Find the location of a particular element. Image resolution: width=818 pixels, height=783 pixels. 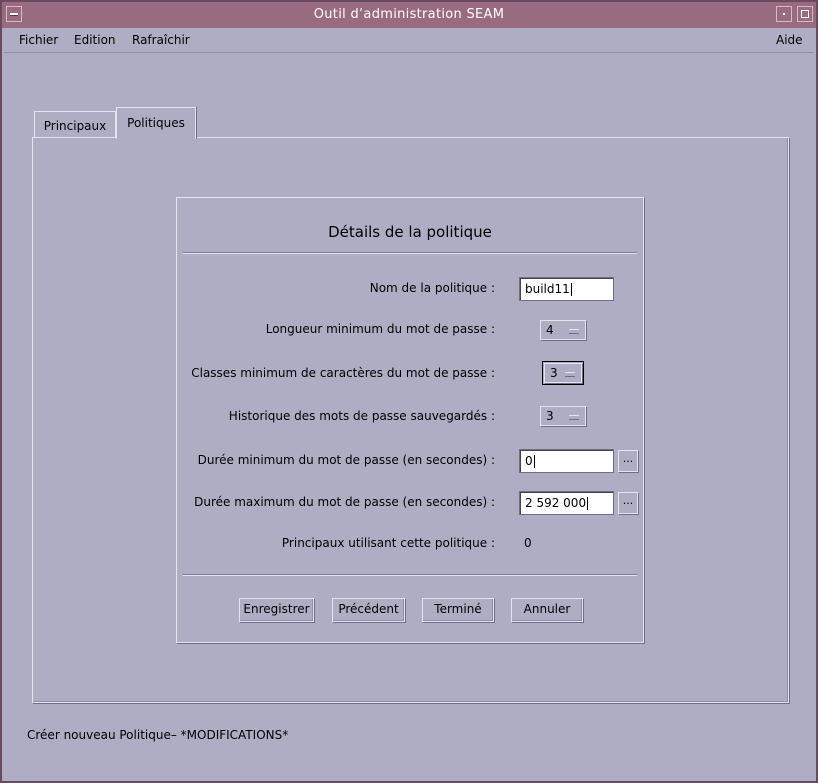

panel-title: Détails de la politique is located at coordinates (410, 232).